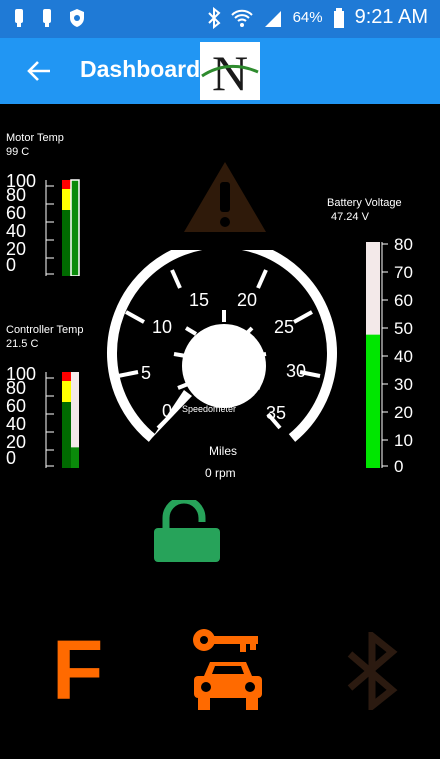 This screenshot has height=759, width=440. I want to click on rpm-readout: 0 rpm, so click(220, 473).